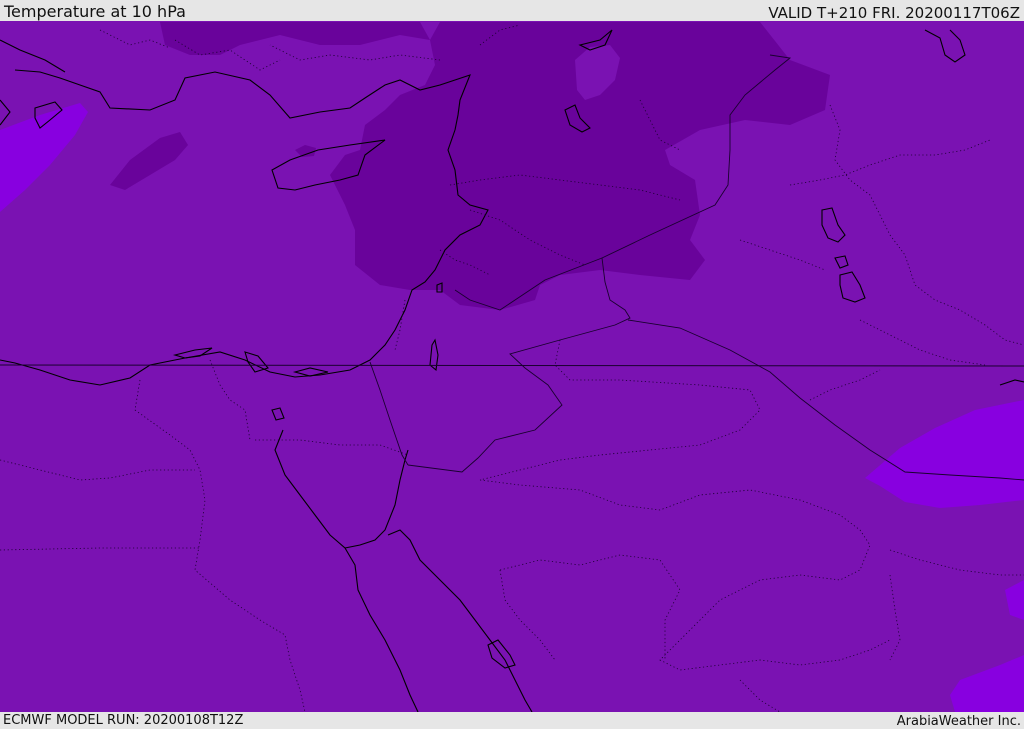 This screenshot has height=729, width=1024. What do you see at coordinates (894, 13) in the screenshot?
I see `valid-time: VALID T+210 FRI. 20200117T06Z` at bounding box center [894, 13].